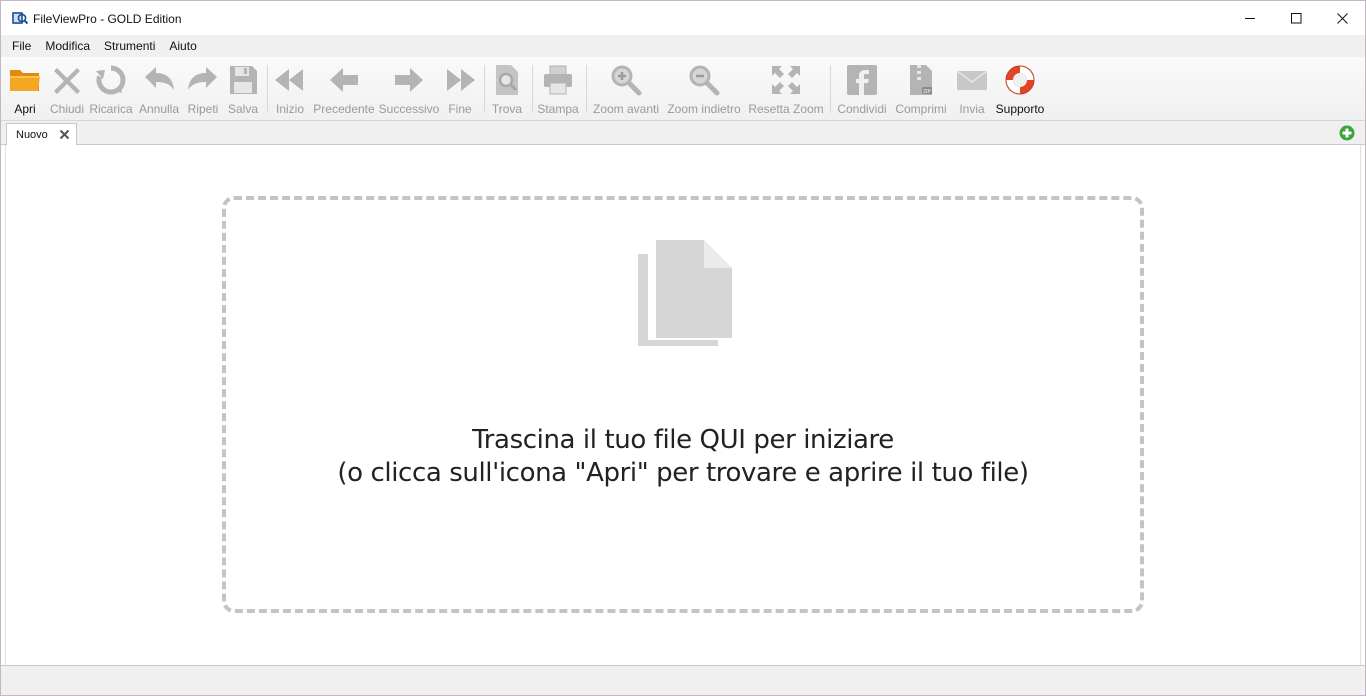 The image size is (1366, 696). Describe the element at coordinates (461, 80) in the screenshot. I see `fast-forward-icon` at that location.